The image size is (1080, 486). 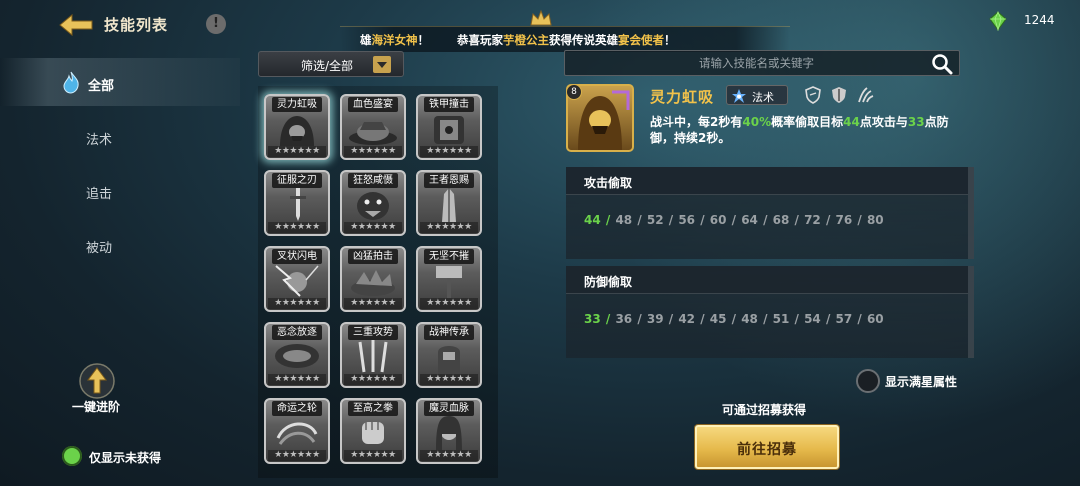 I want to click on selected-skill-name: 灵力虹吸, so click(x=682, y=97).